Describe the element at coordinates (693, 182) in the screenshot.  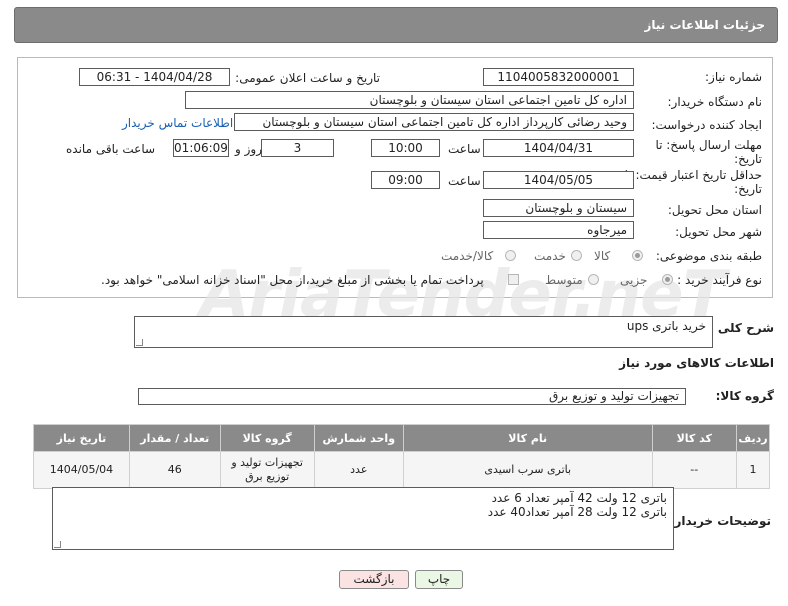
I see `validity-label: حداقل تاریخ اعتبار قیمت: تا تاریخ:` at that location.